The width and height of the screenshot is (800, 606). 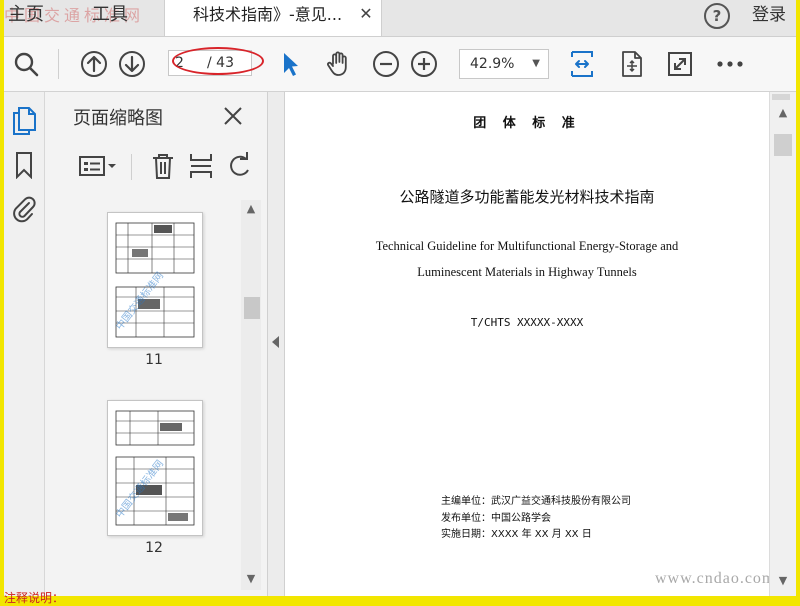 I want to click on thumbnail-scrollbar: ▲ ▼, so click(x=251, y=395).